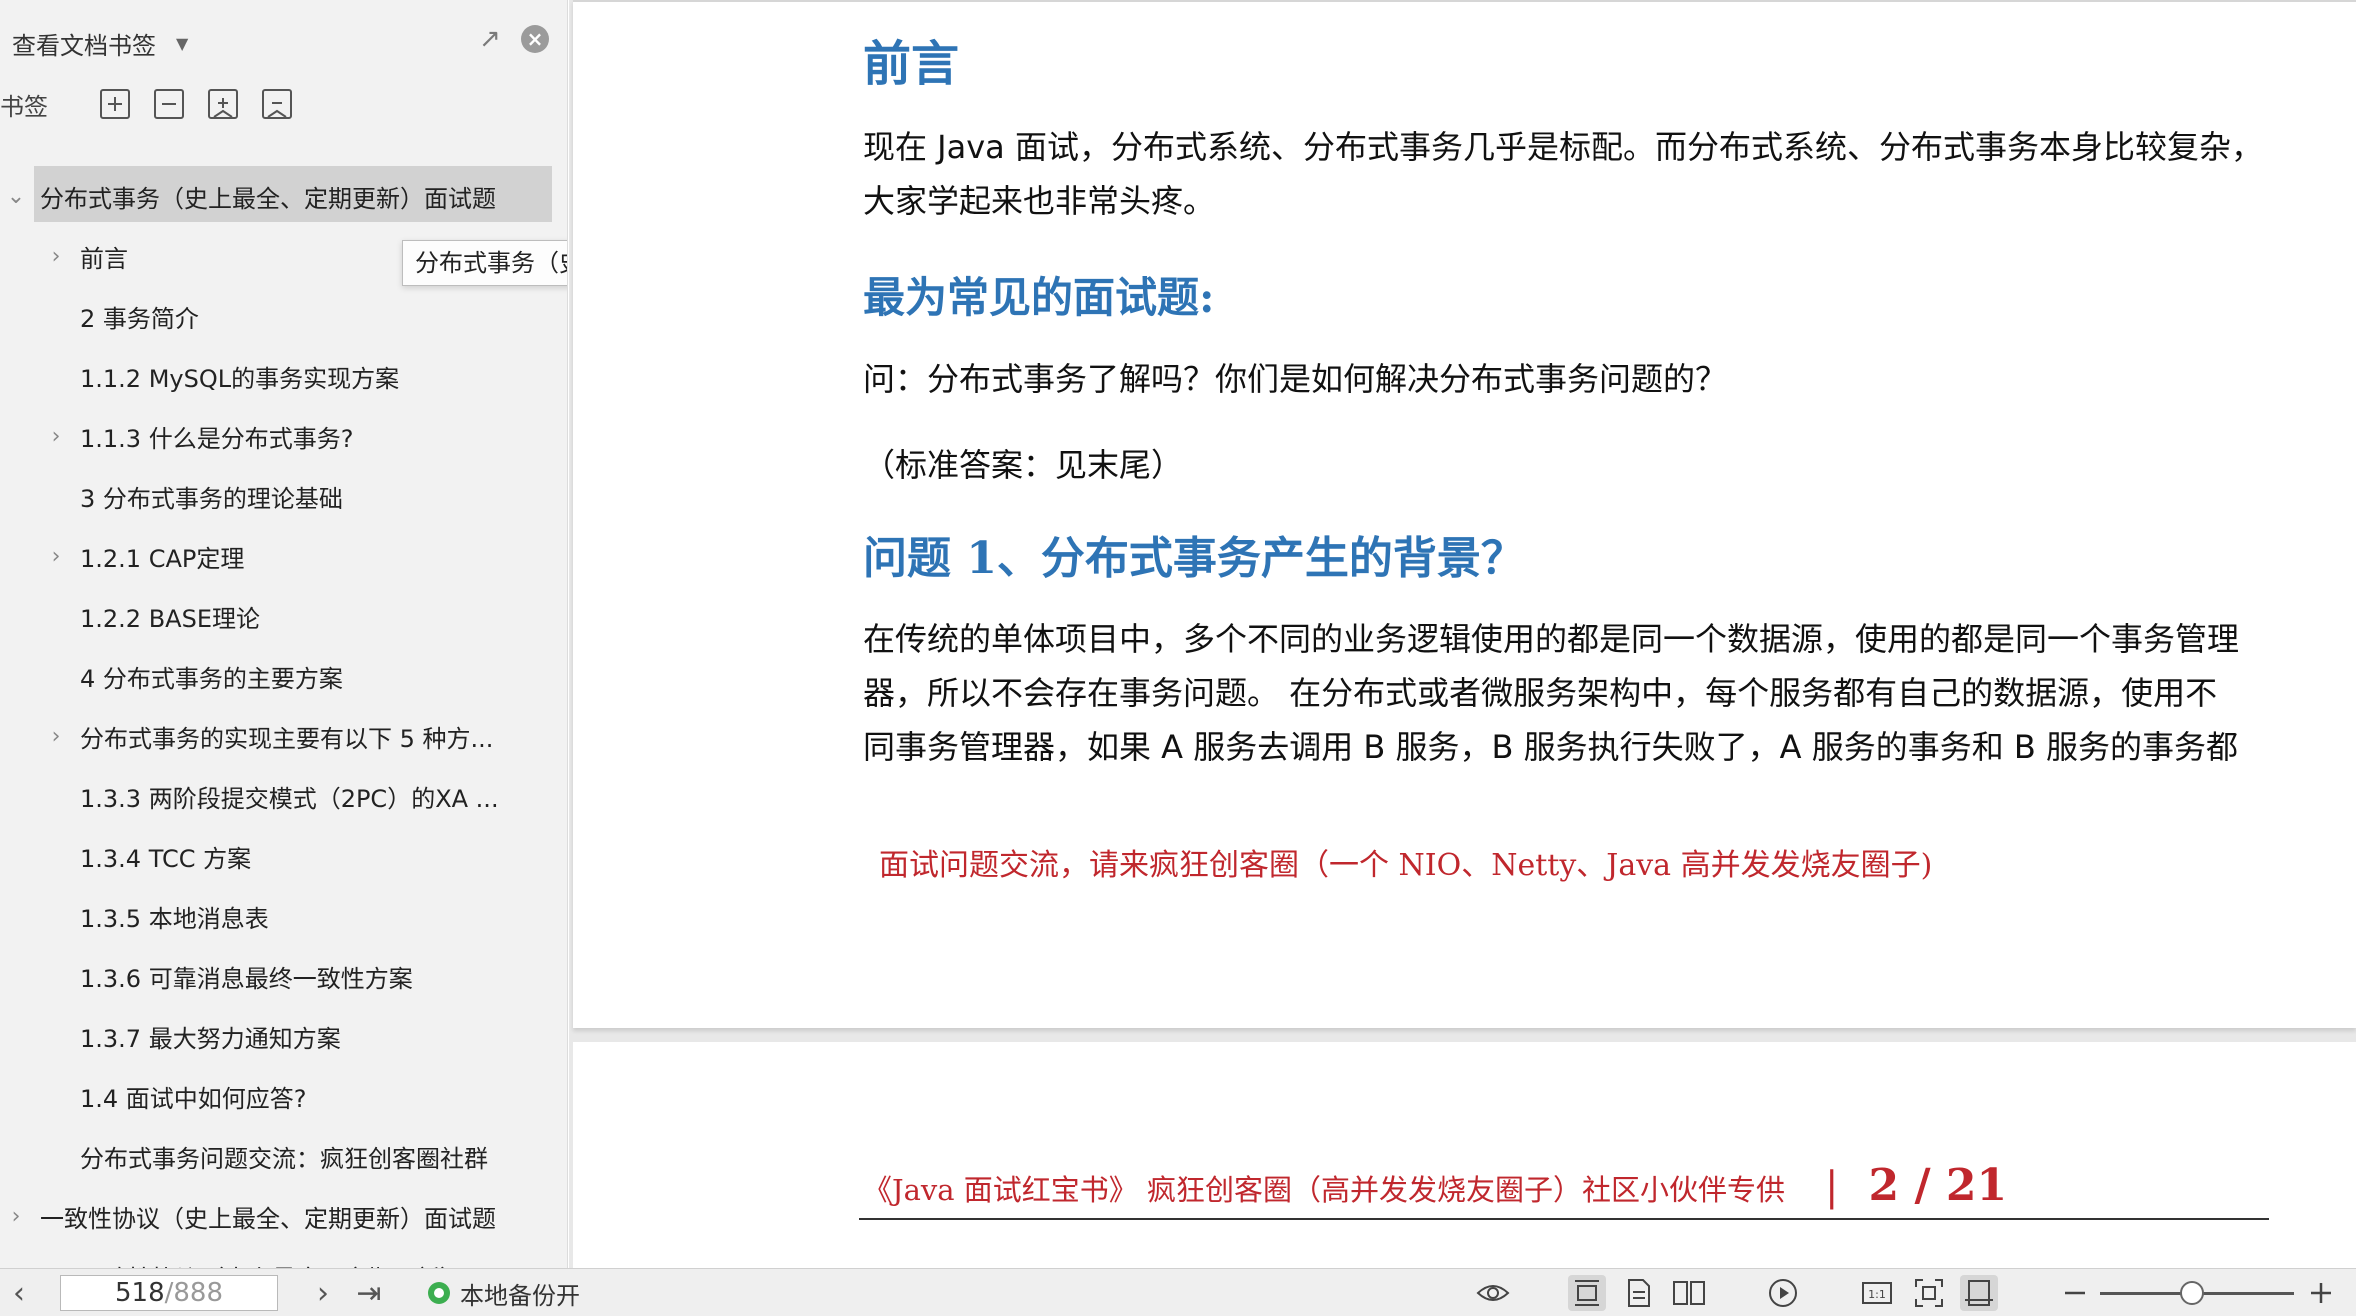 Image resolution: width=2356 pixels, height=1316 pixels. What do you see at coordinates (369, 1293) in the screenshot?
I see `last-page-icon: ⇥` at bounding box center [369, 1293].